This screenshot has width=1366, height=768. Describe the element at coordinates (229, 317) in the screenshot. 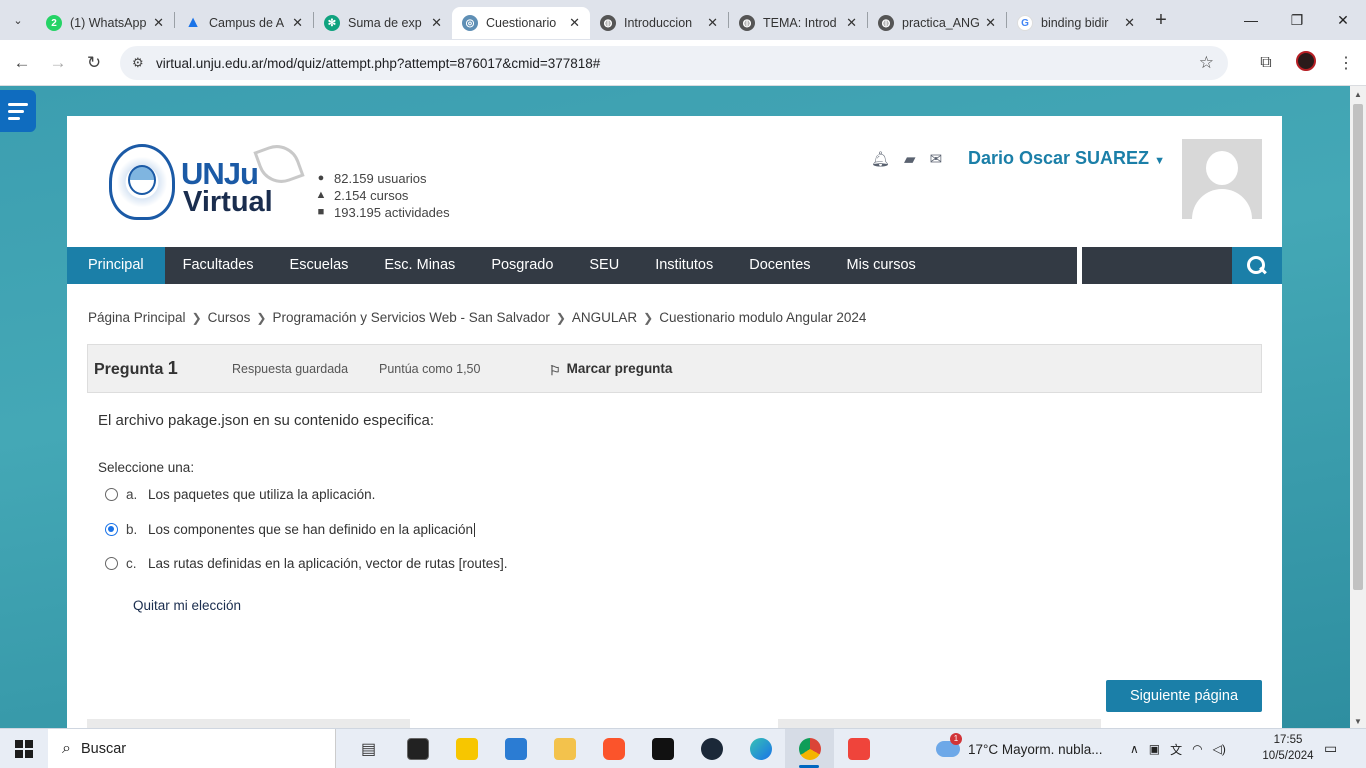

I see `breadcrumb-item: Cursos` at that location.